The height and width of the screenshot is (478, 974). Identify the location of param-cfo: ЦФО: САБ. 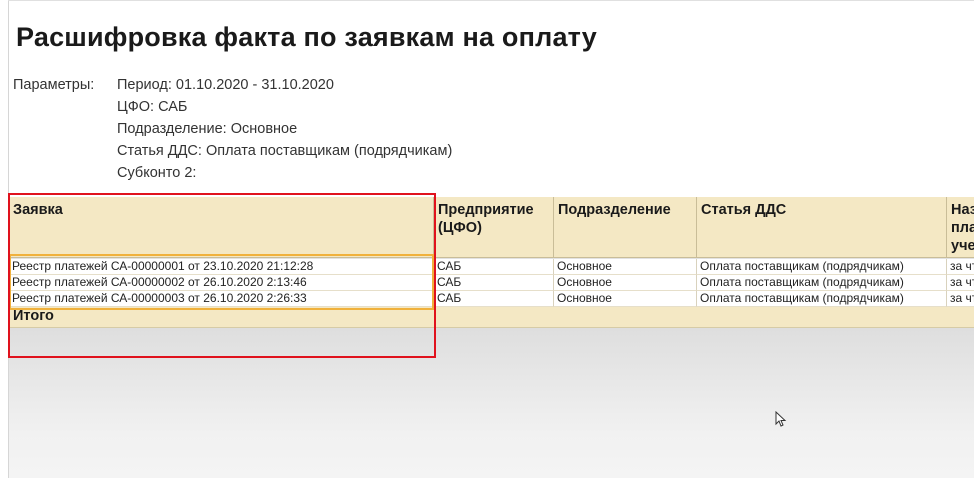
(152, 107).